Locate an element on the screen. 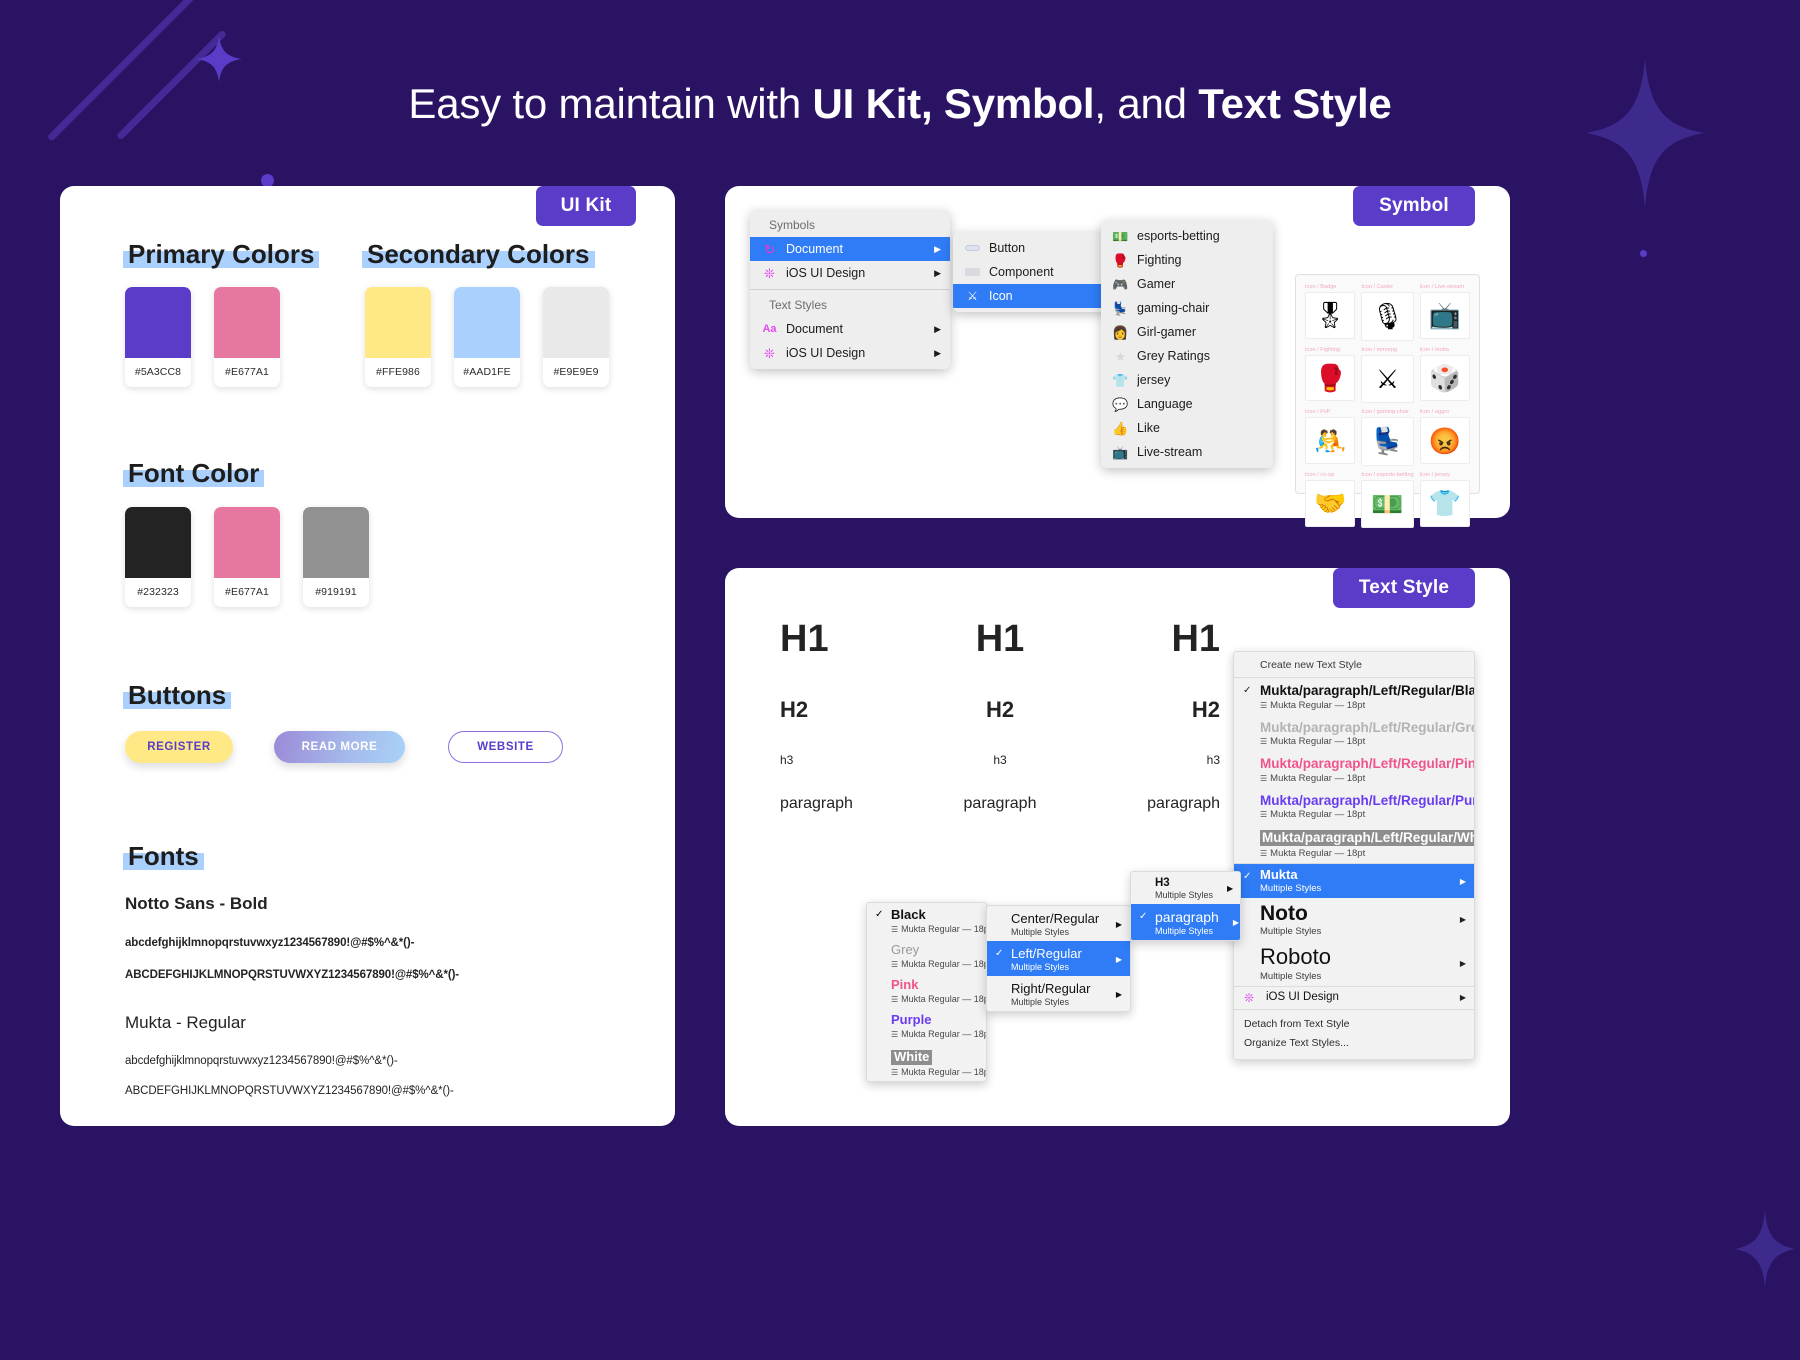  color-item-purple: Purple ☰ Mukta Regular — 18pt is located at coordinates (926, 1025).